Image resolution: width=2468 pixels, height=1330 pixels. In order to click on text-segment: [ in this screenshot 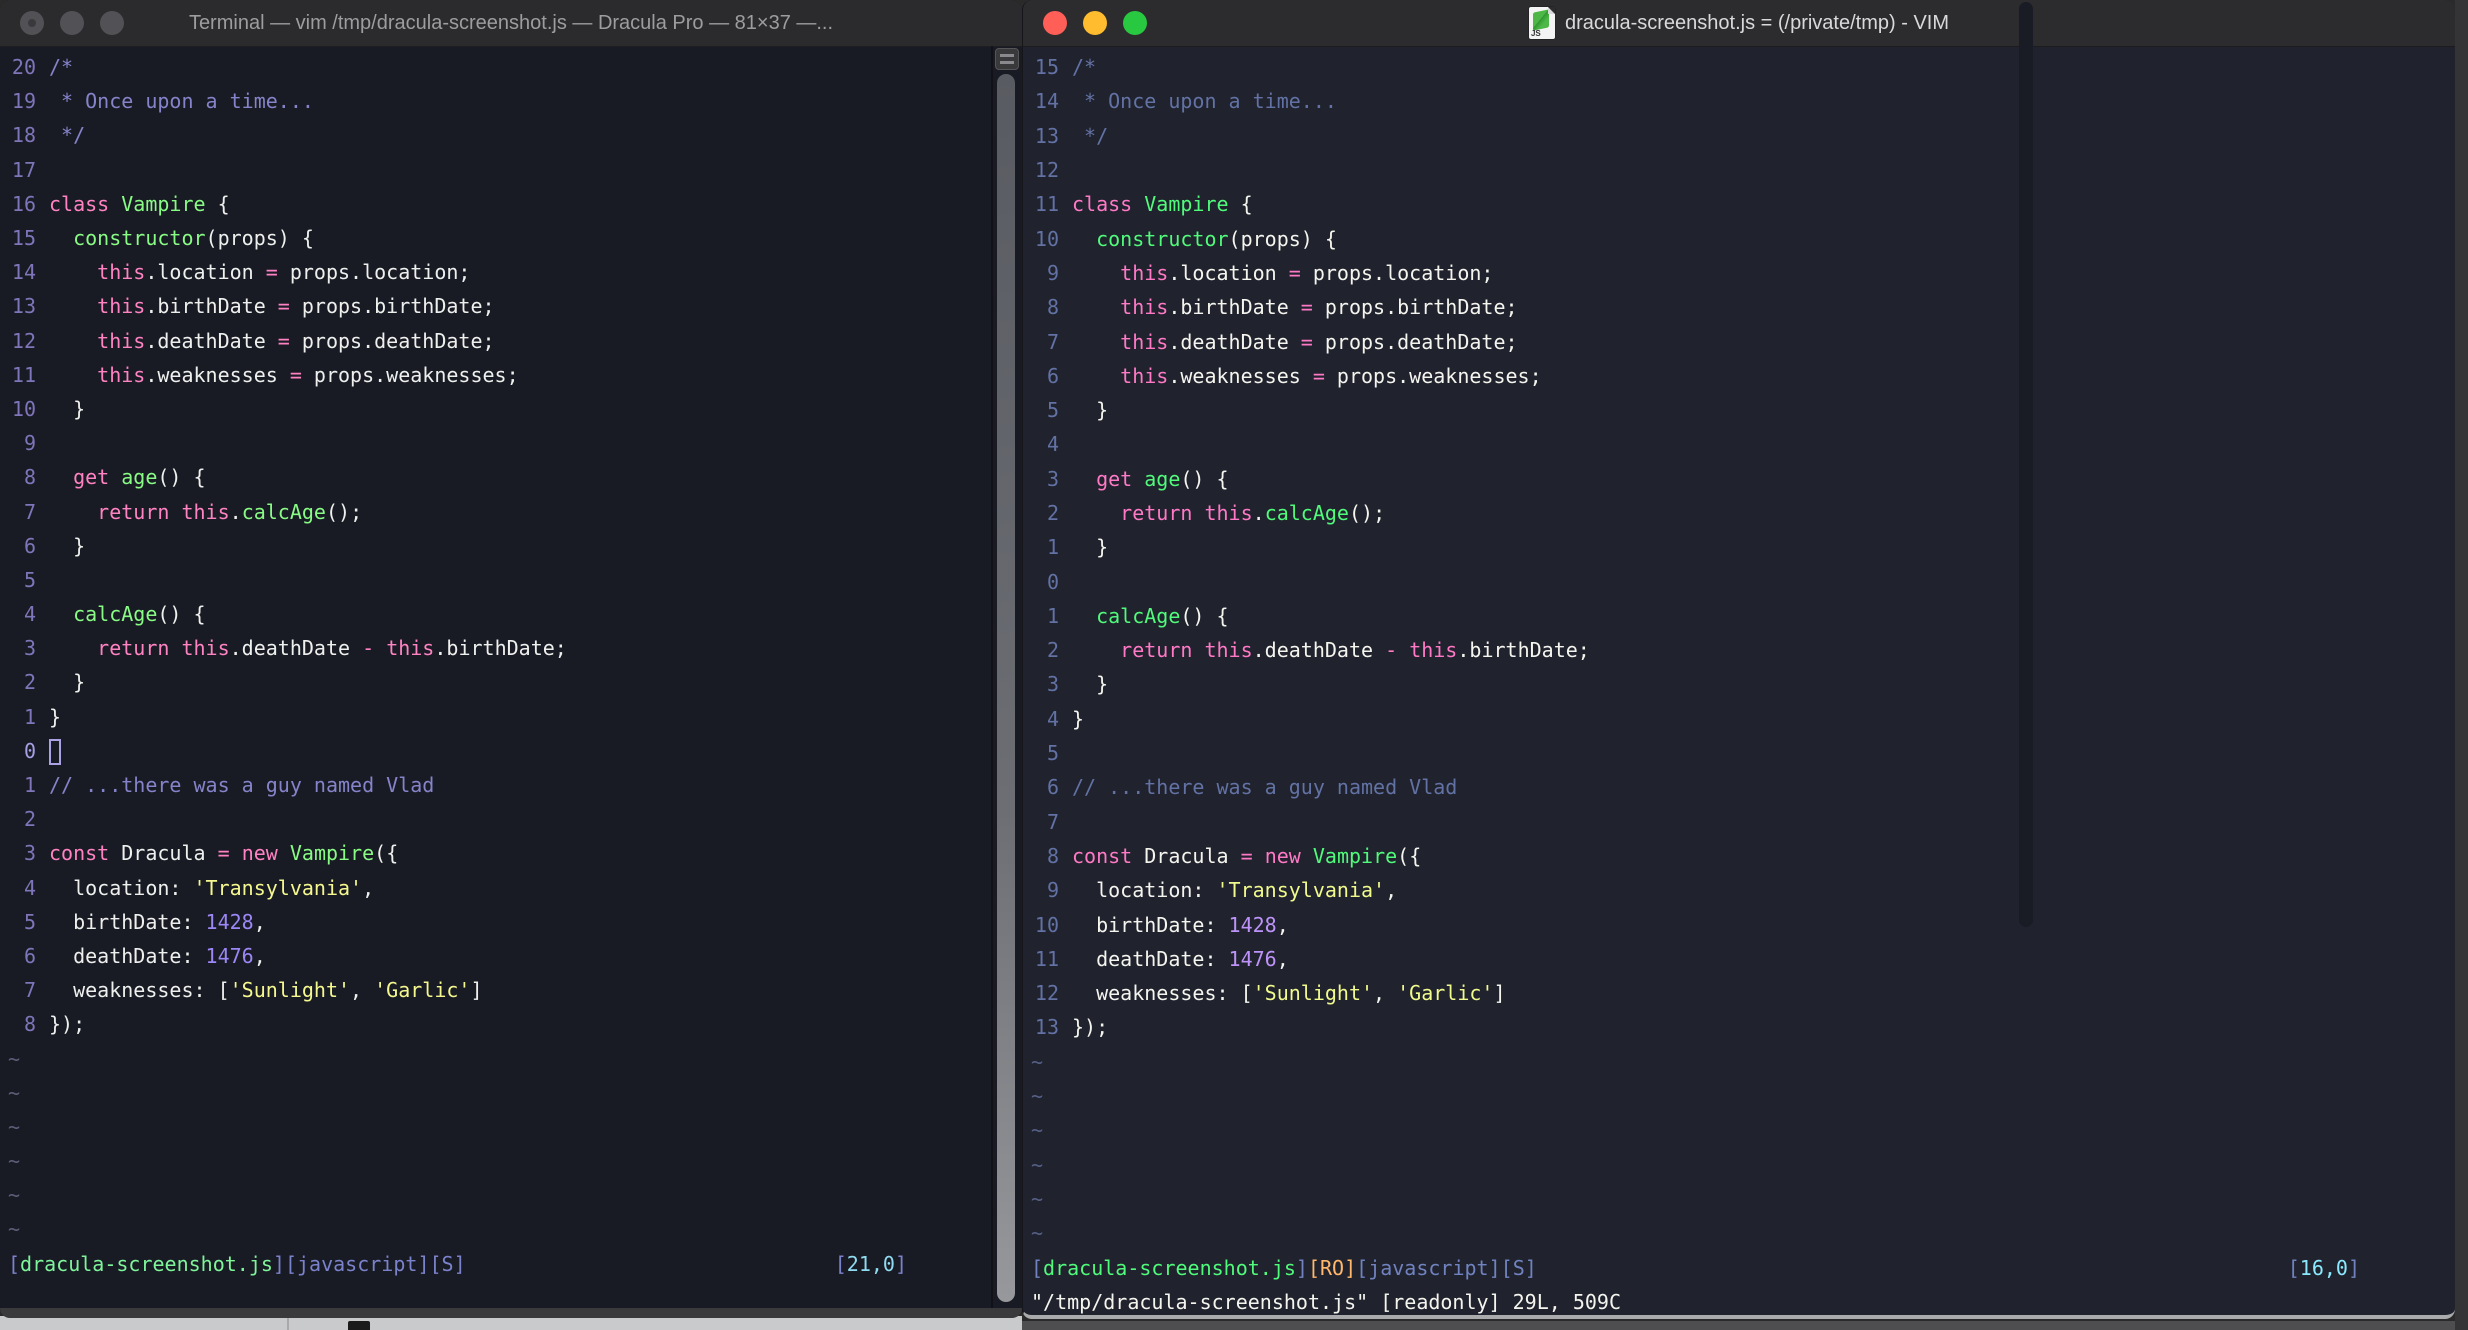, I will do `click(2293, 1267)`.